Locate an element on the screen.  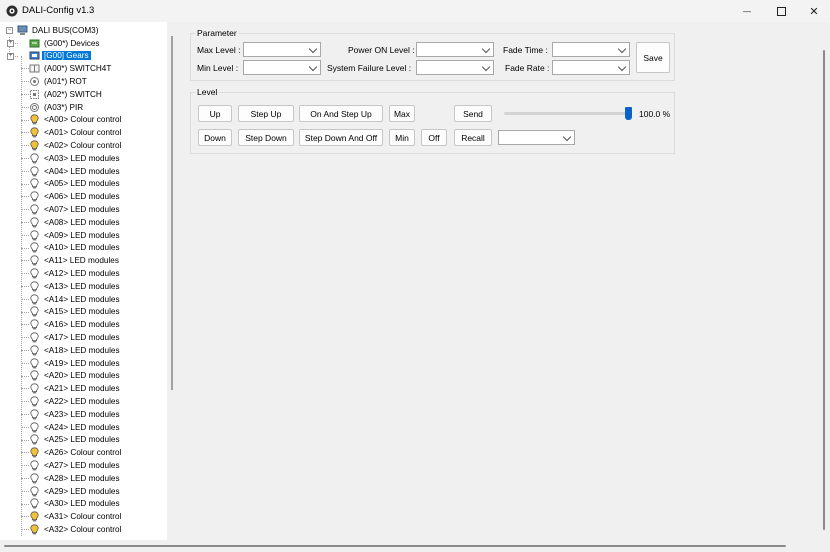
window-title: DALI-Config v1.3 is located at coordinates (58, 10).